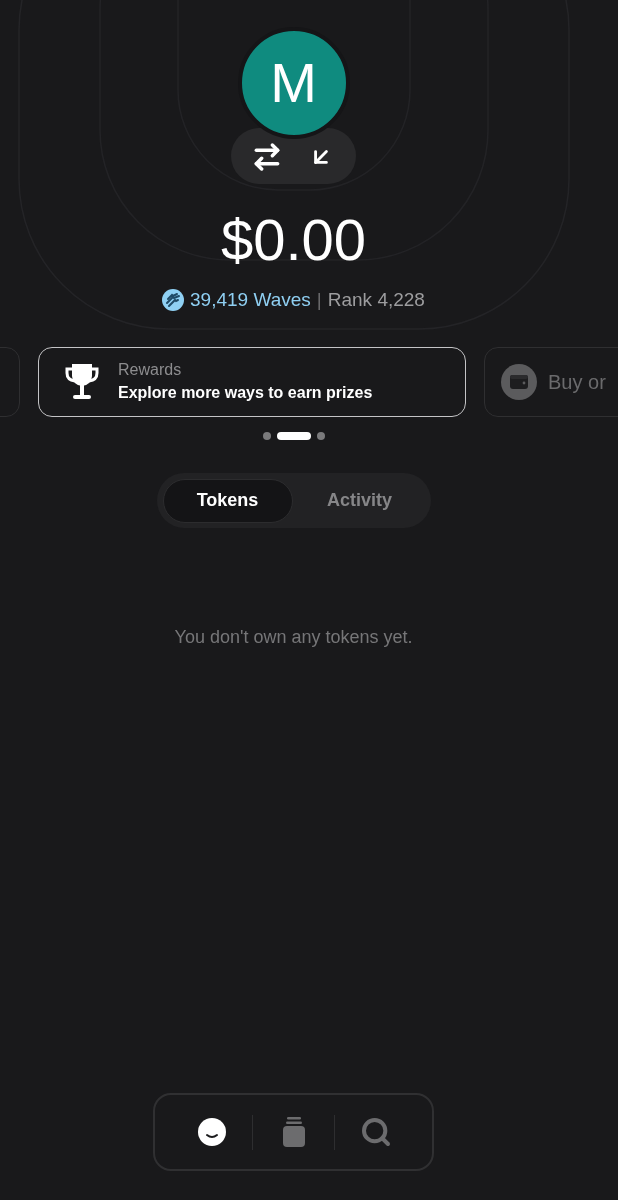  I want to click on smiley-face-icon, so click(211, 1132).